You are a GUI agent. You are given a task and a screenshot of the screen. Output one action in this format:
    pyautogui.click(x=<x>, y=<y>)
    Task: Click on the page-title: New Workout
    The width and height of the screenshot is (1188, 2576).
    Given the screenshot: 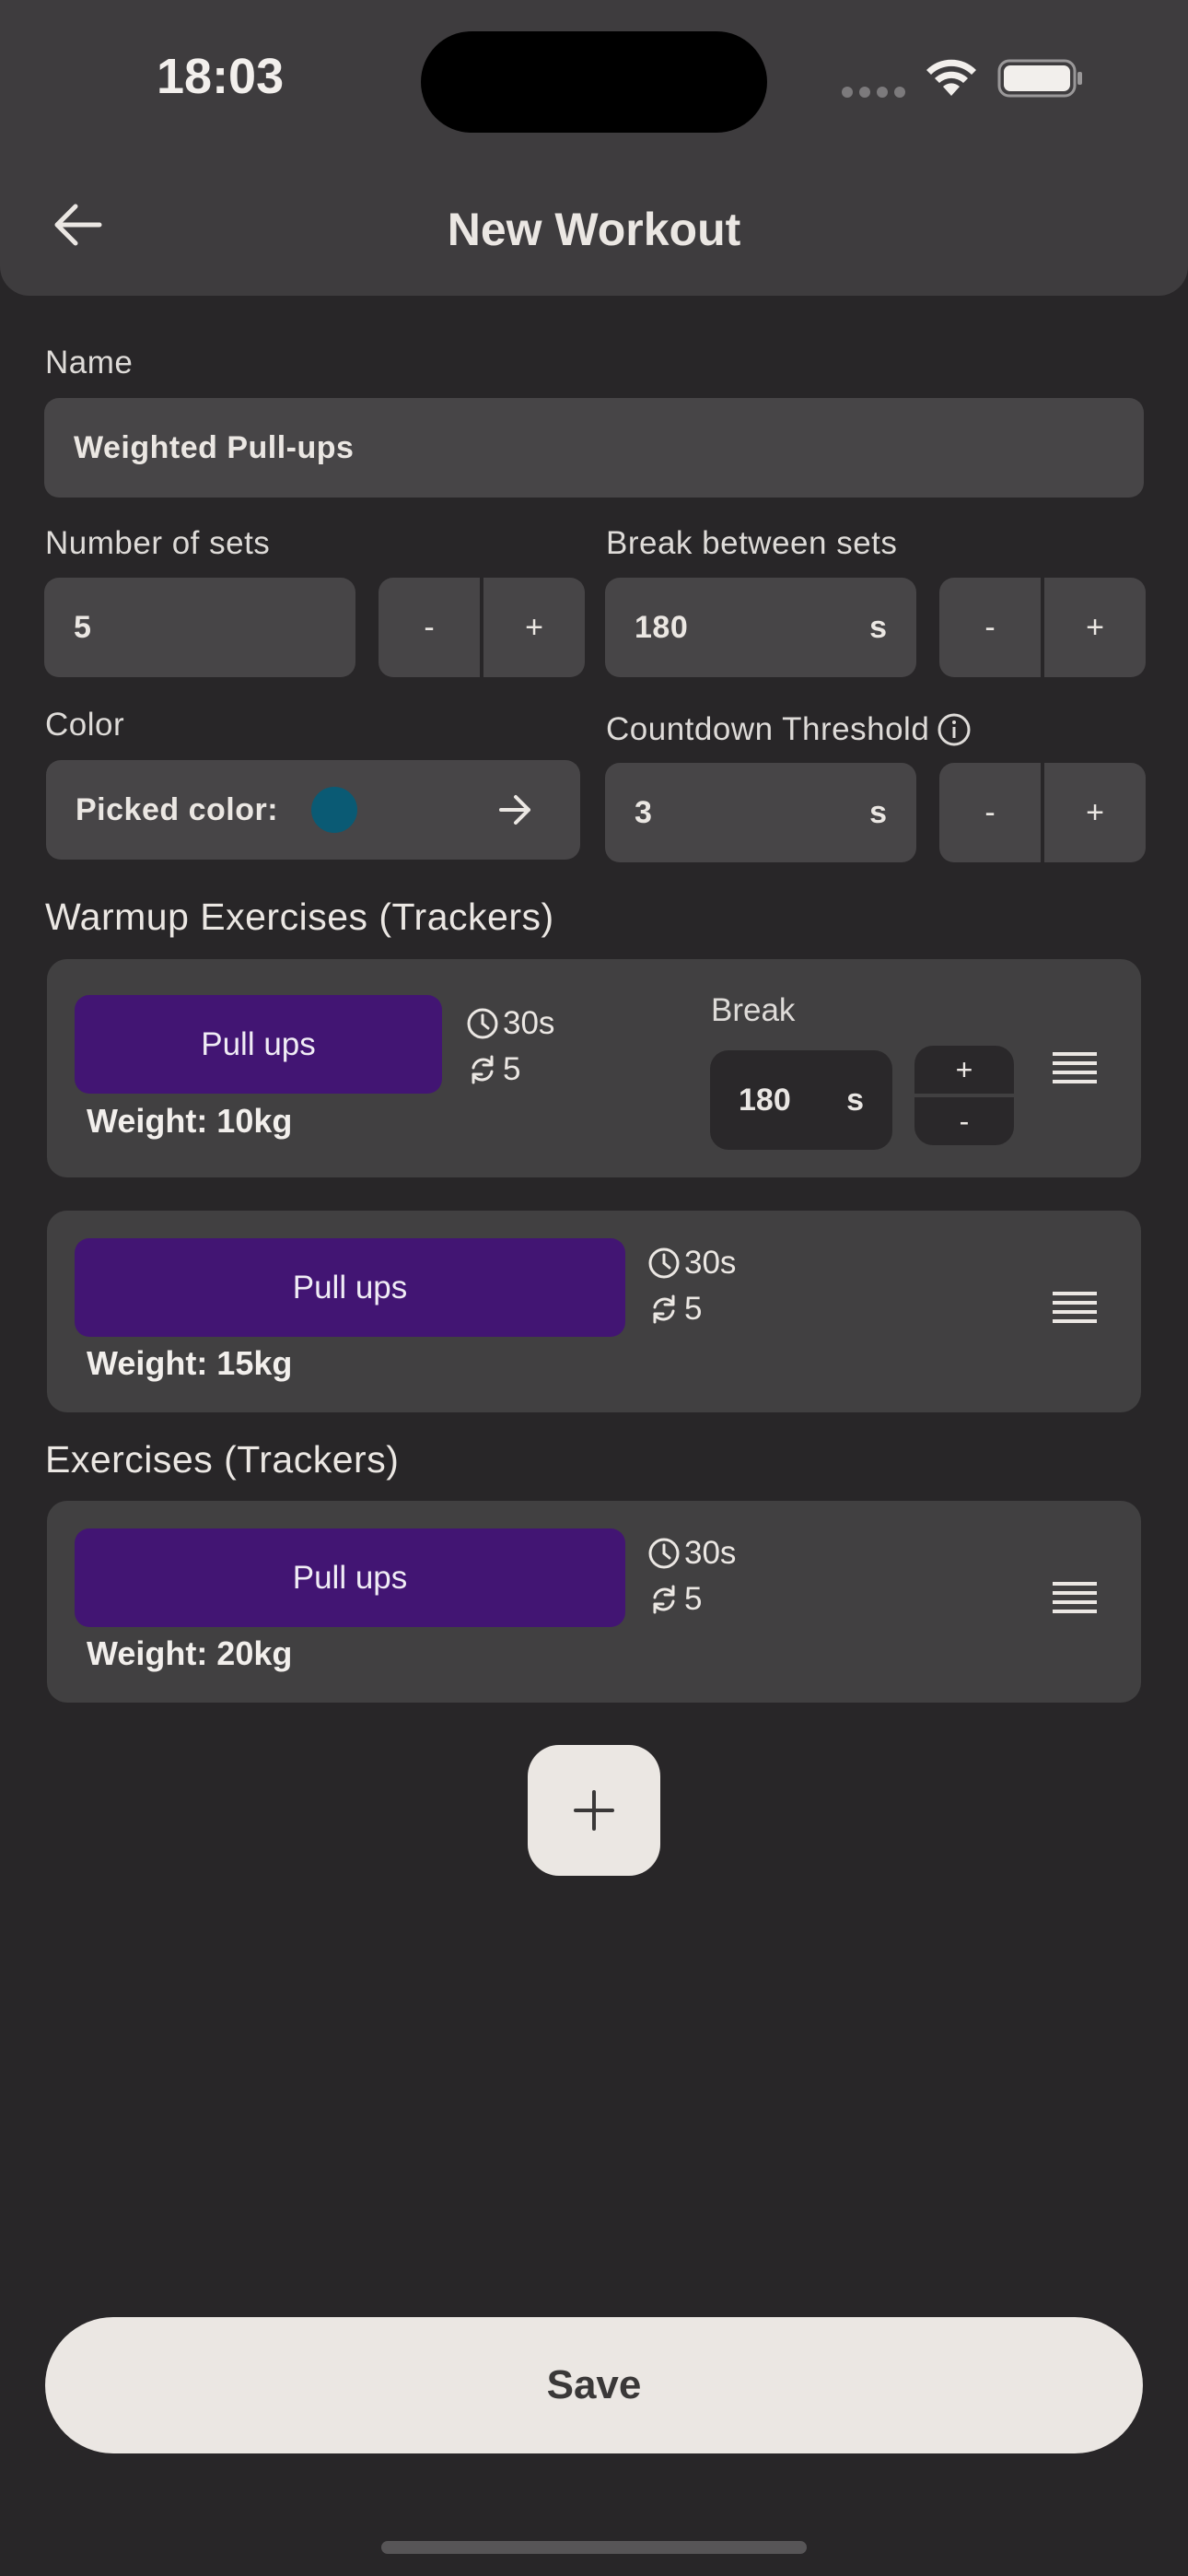 What is the action you would take?
    pyautogui.click(x=594, y=229)
    